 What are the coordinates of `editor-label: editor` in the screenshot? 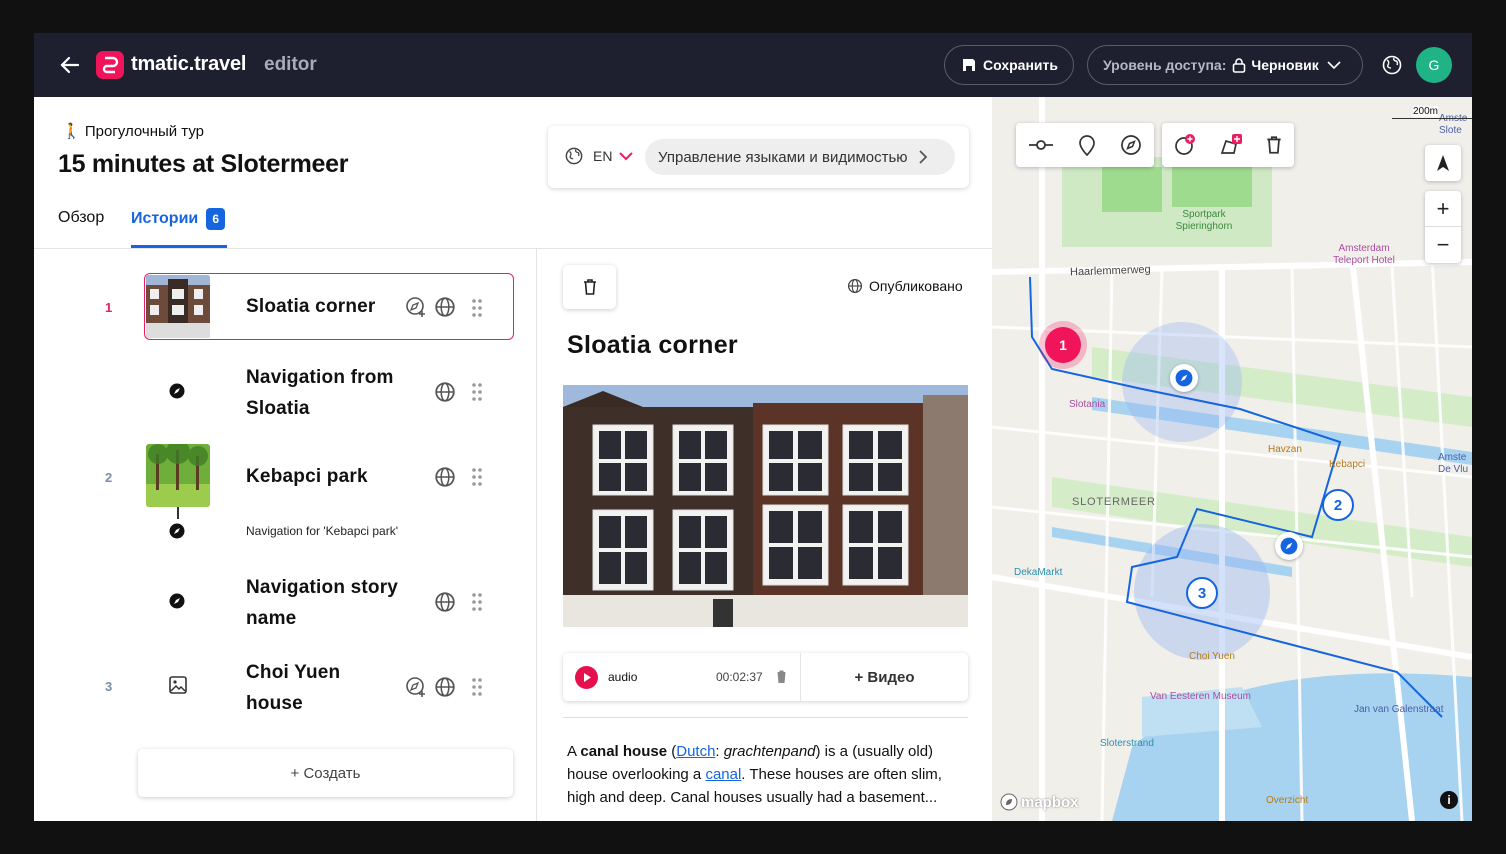 It's located at (290, 64).